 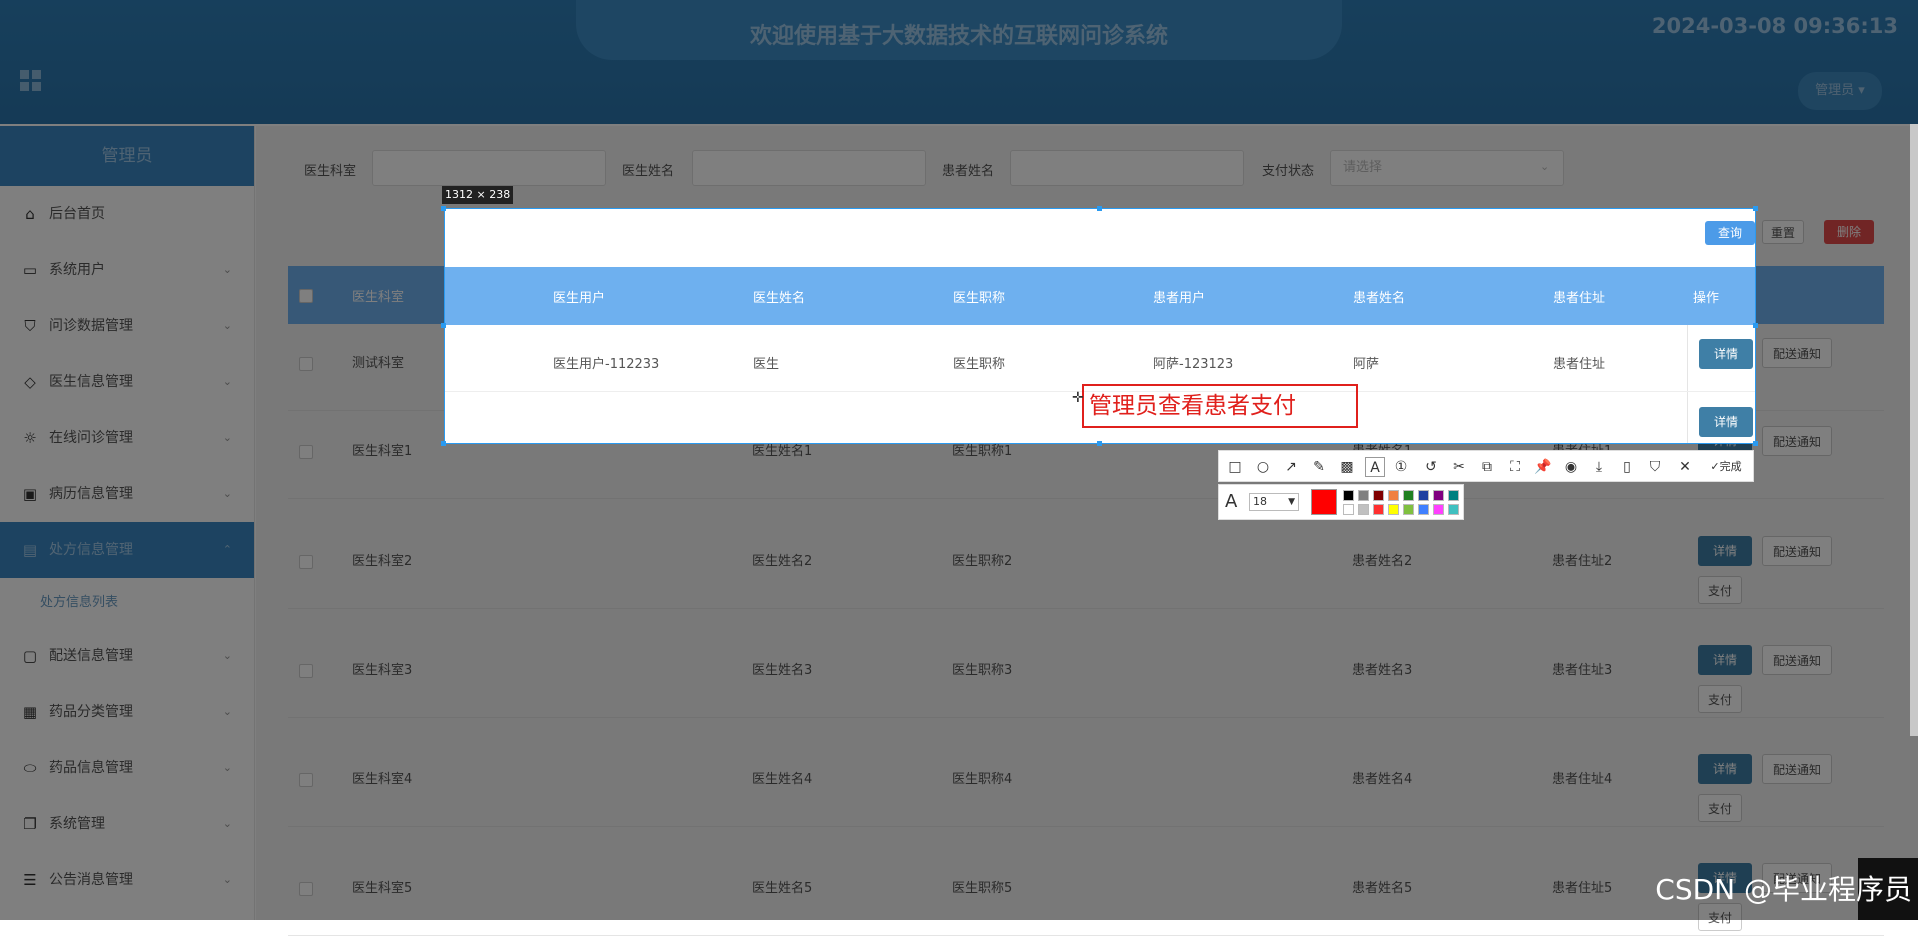 I want to click on font-icon: A, so click(x=1231, y=501).